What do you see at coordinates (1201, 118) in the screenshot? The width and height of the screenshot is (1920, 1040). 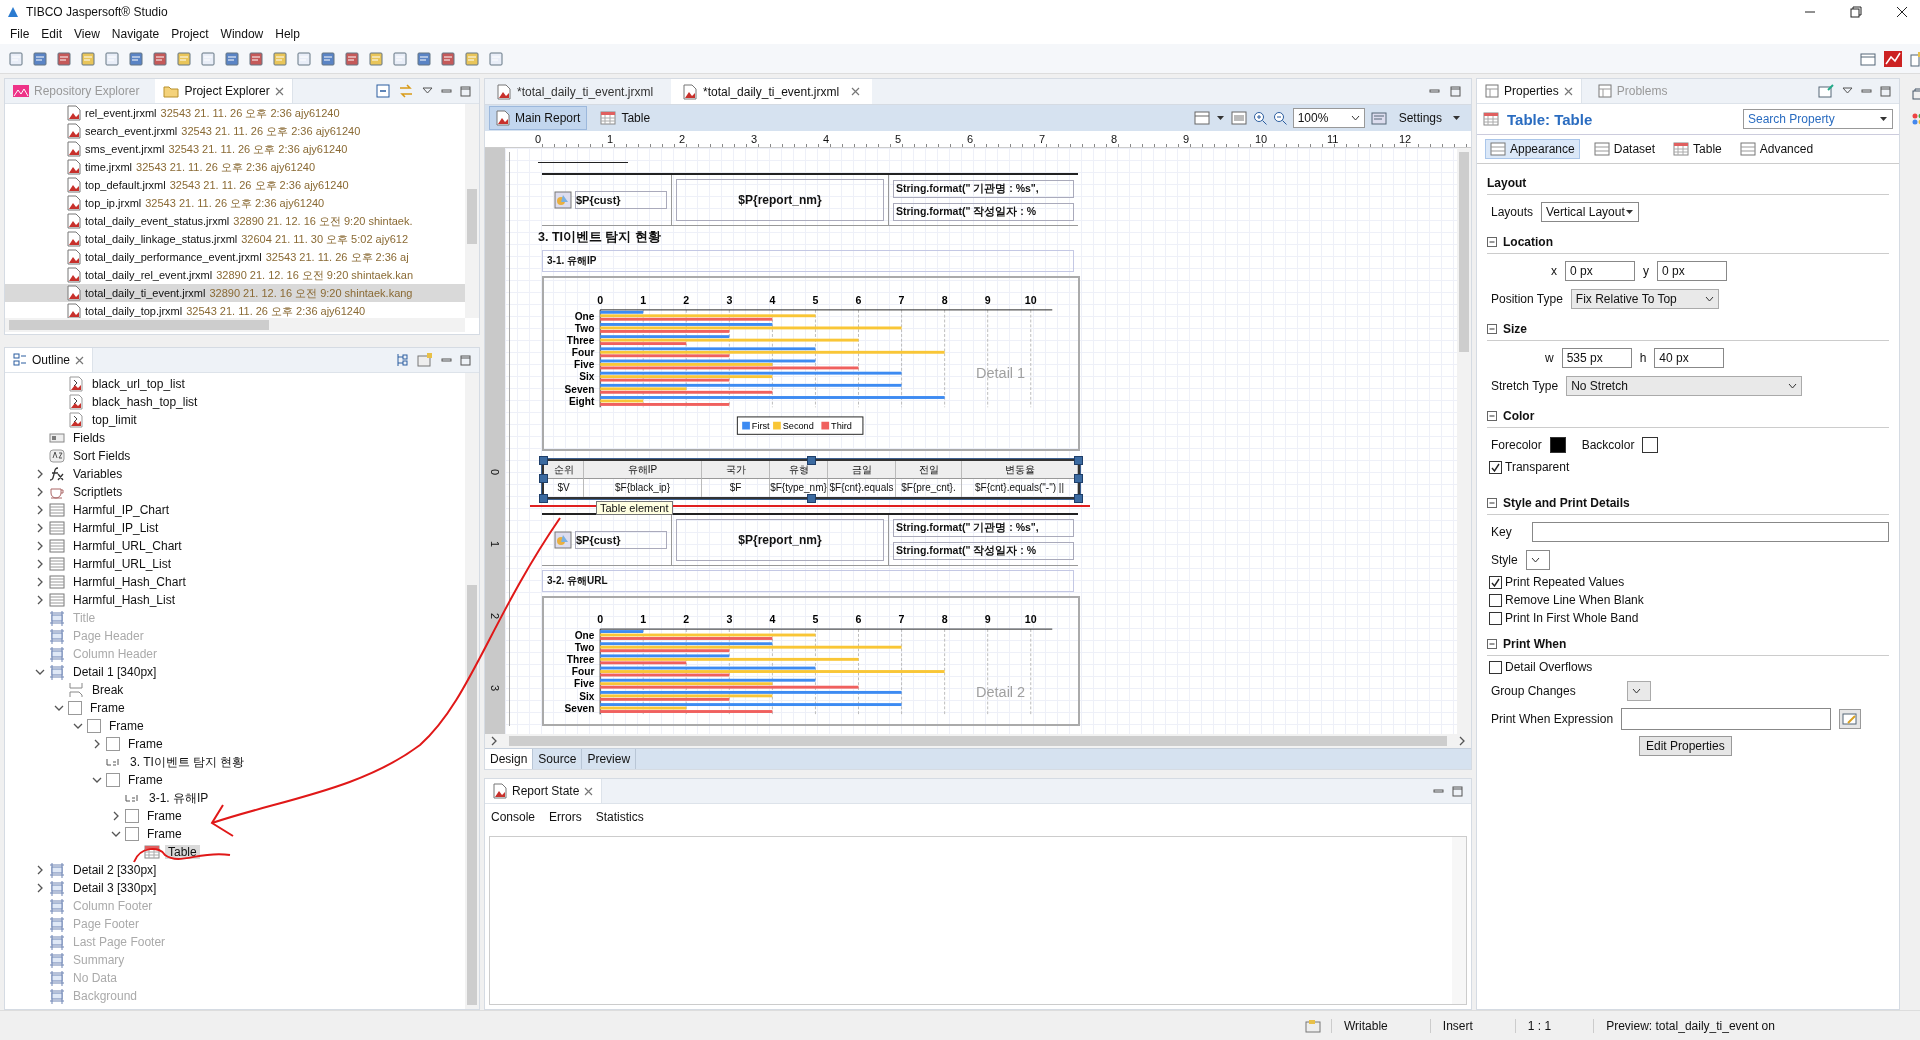 I see `layout-icon` at bounding box center [1201, 118].